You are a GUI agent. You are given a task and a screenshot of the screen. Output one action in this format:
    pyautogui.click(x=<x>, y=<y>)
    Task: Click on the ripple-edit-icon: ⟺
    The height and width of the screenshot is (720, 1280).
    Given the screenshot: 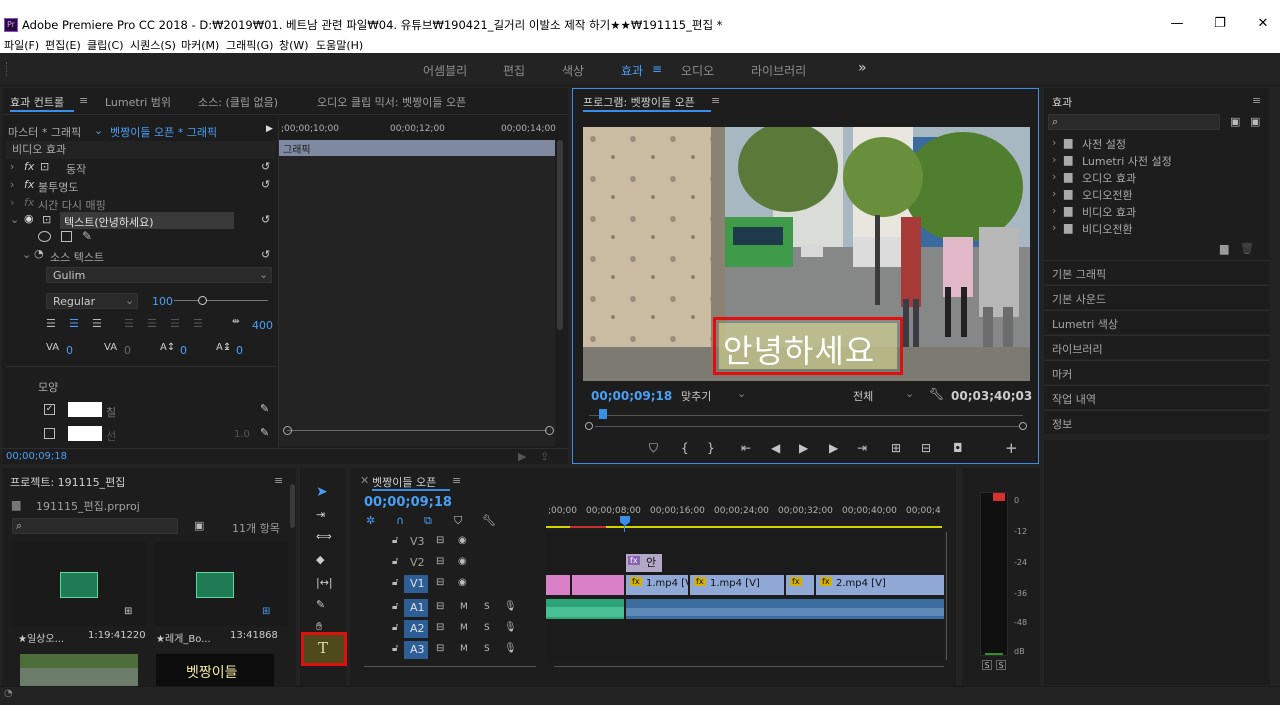 What is the action you would take?
    pyautogui.click(x=324, y=536)
    